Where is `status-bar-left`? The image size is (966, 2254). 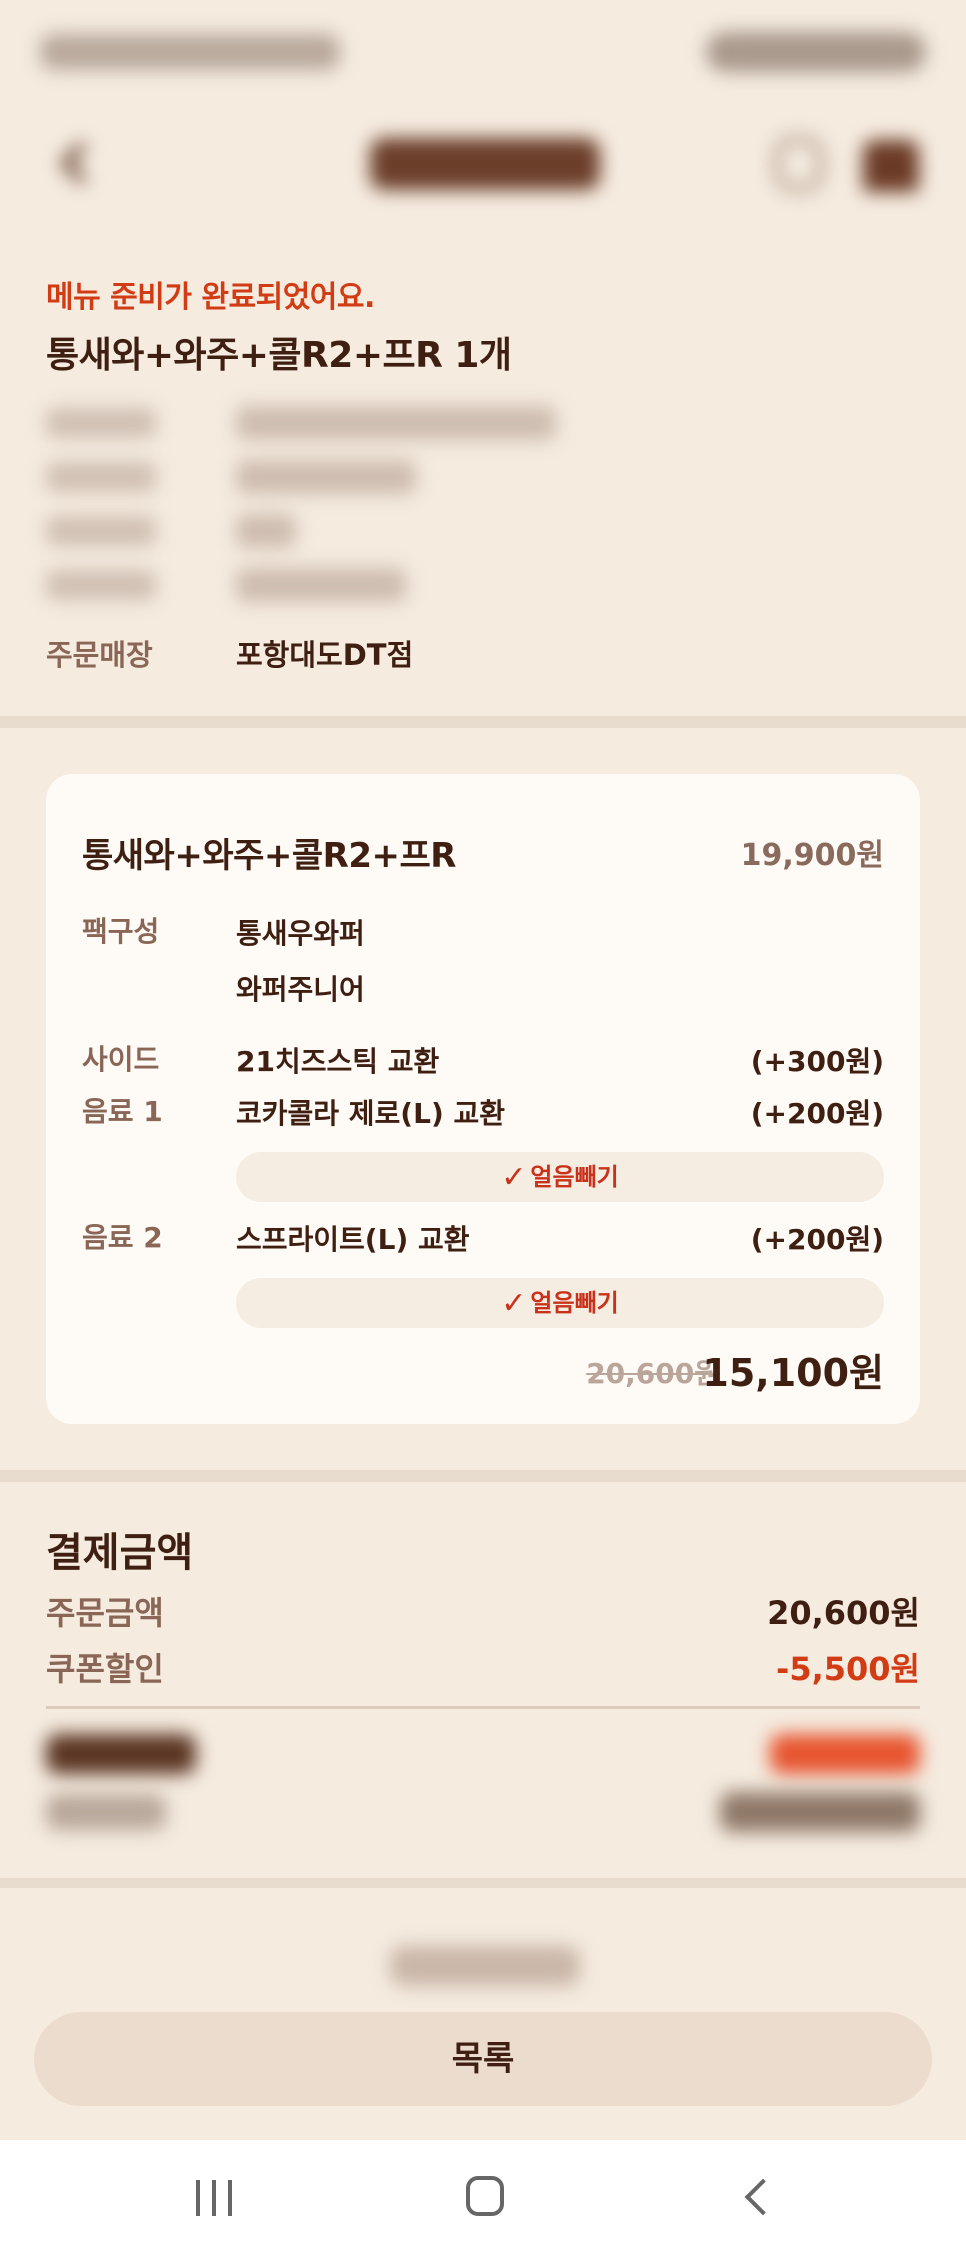
status-bar-left is located at coordinates (190, 52).